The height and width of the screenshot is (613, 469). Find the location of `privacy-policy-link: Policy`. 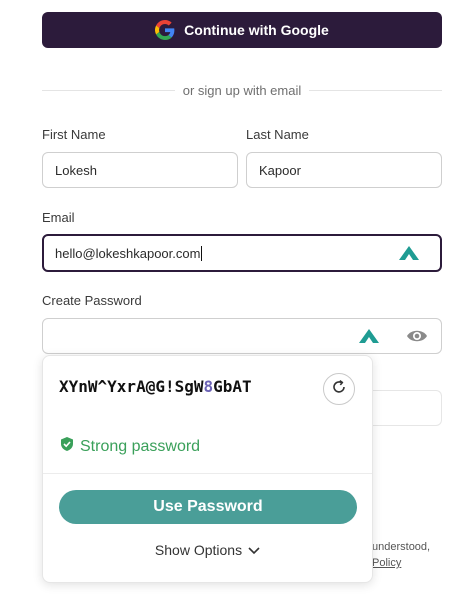

privacy-policy-link: Policy is located at coordinates (386, 563).